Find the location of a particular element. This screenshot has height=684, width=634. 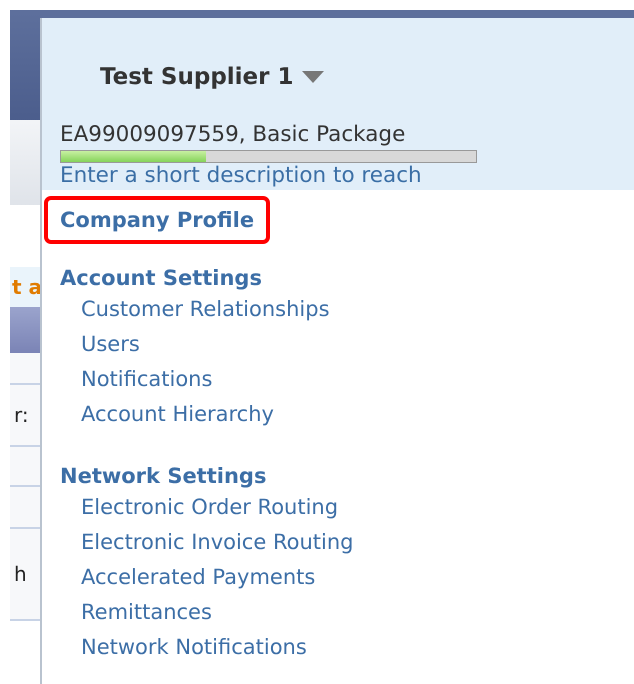

menu-link: Account Hierarchy is located at coordinates (177, 414).